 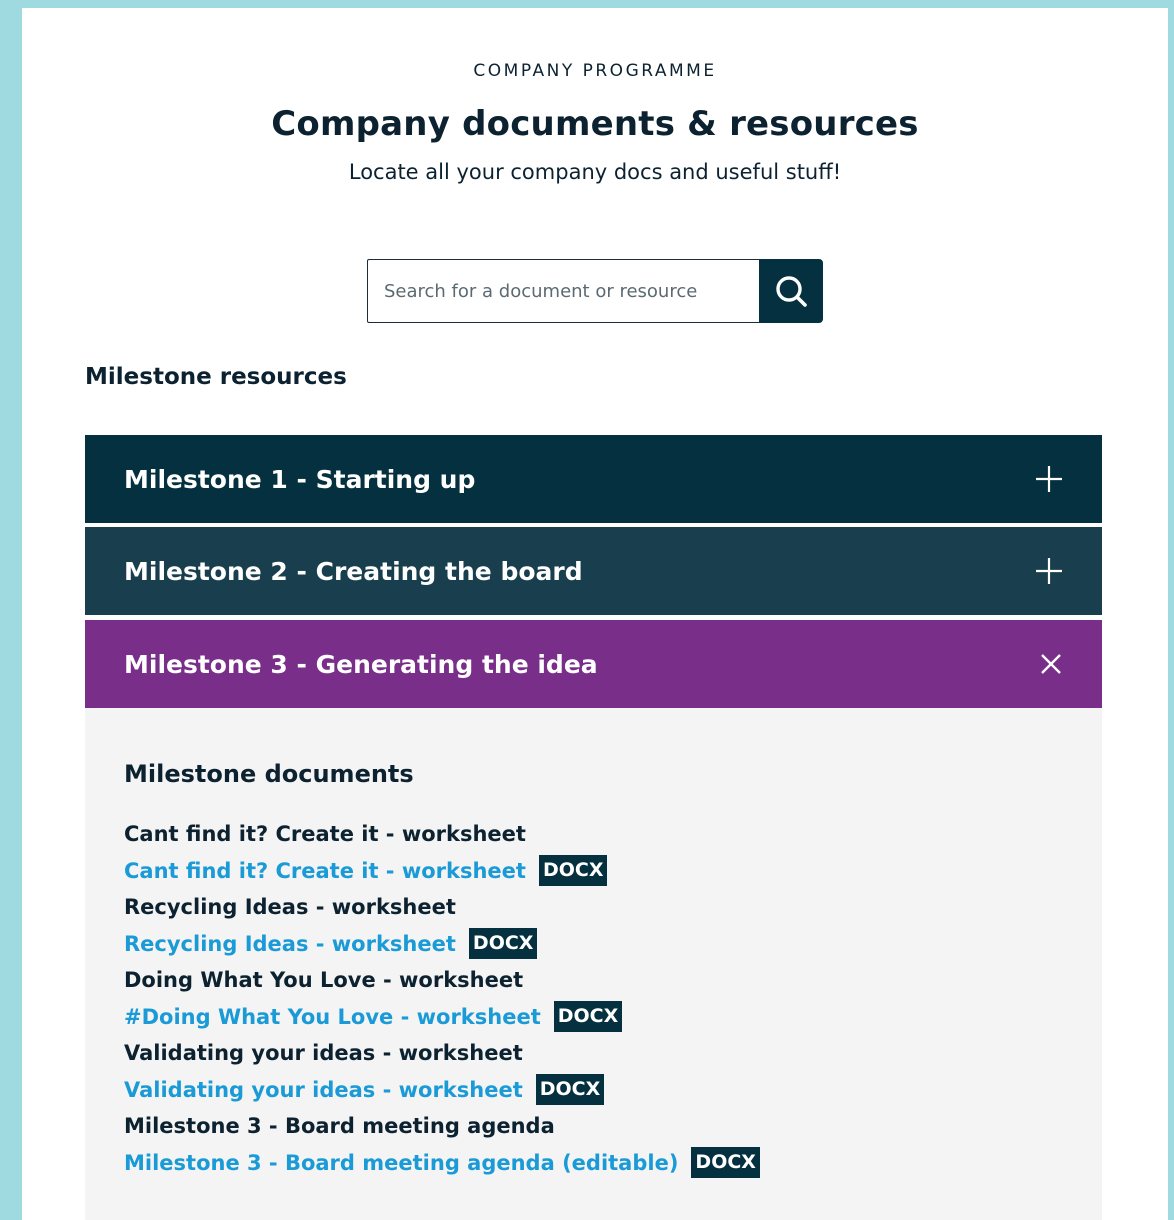 What do you see at coordinates (323, 1090) in the screenshot?
I see `document-link: Validating your ideas - worksheet` at bounding box center [323, 1090].